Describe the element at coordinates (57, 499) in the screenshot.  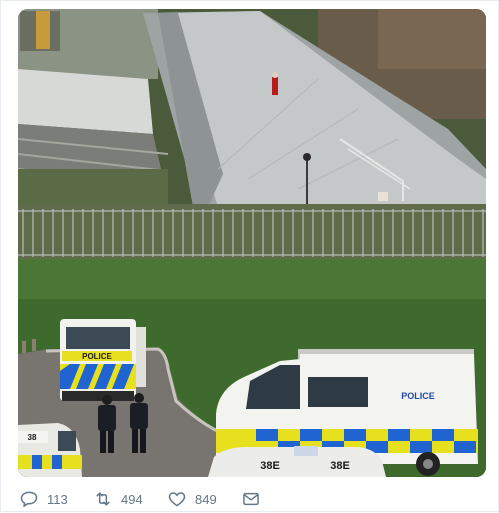
I see `reply-count: 113` at that location.